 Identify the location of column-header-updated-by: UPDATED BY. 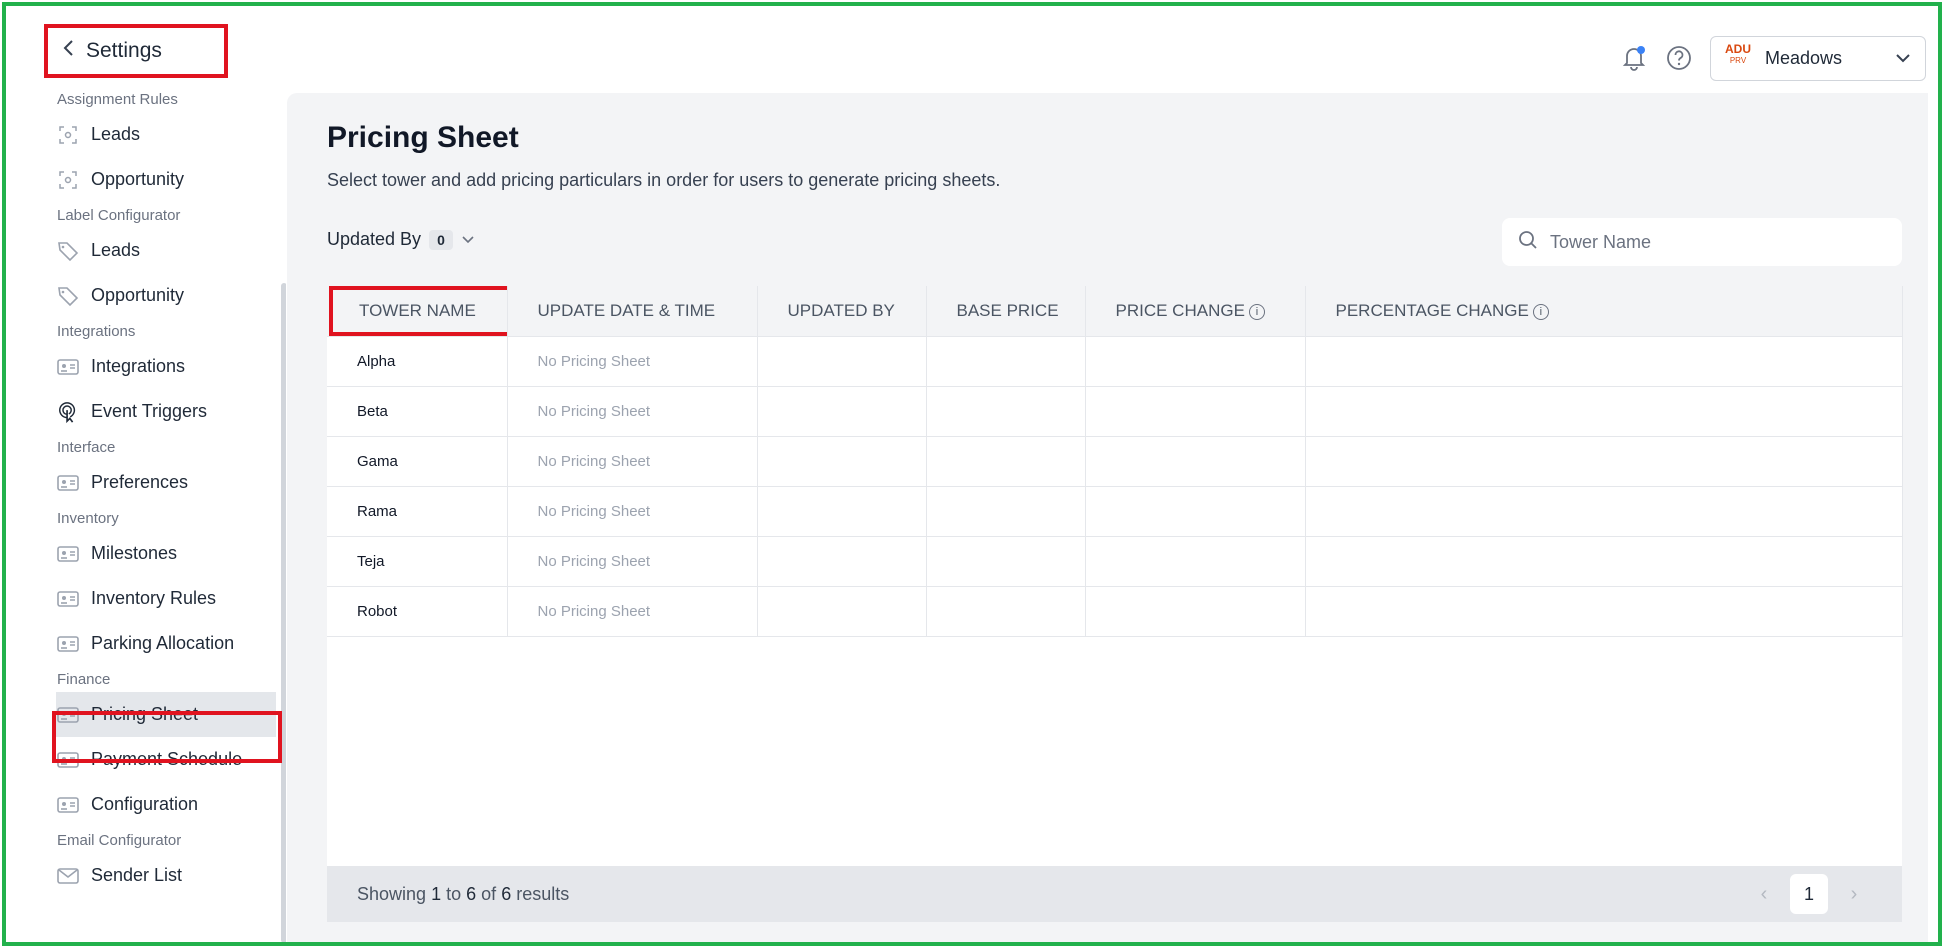
(842, 311).